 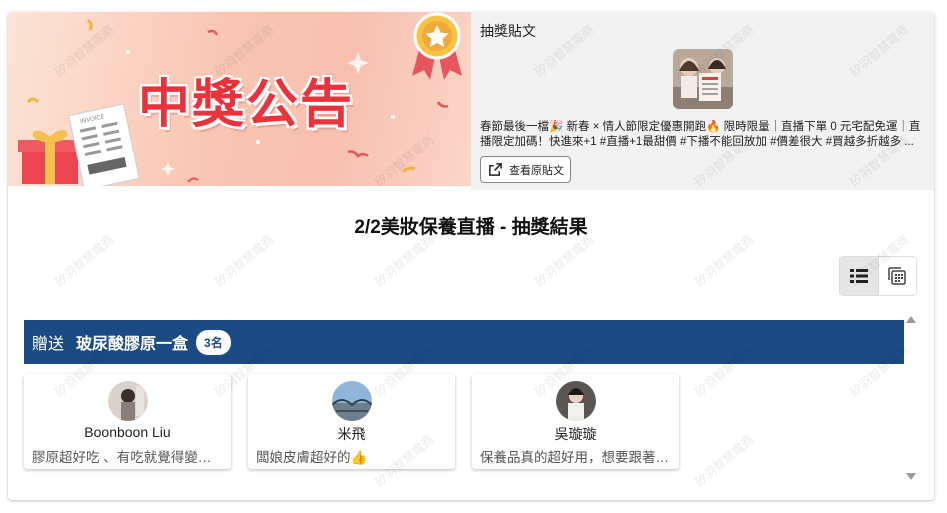 What do you see at coordinates (437, 46) in the screenshot?
I see `award-badge-icon` at bounding box center [437, 46].